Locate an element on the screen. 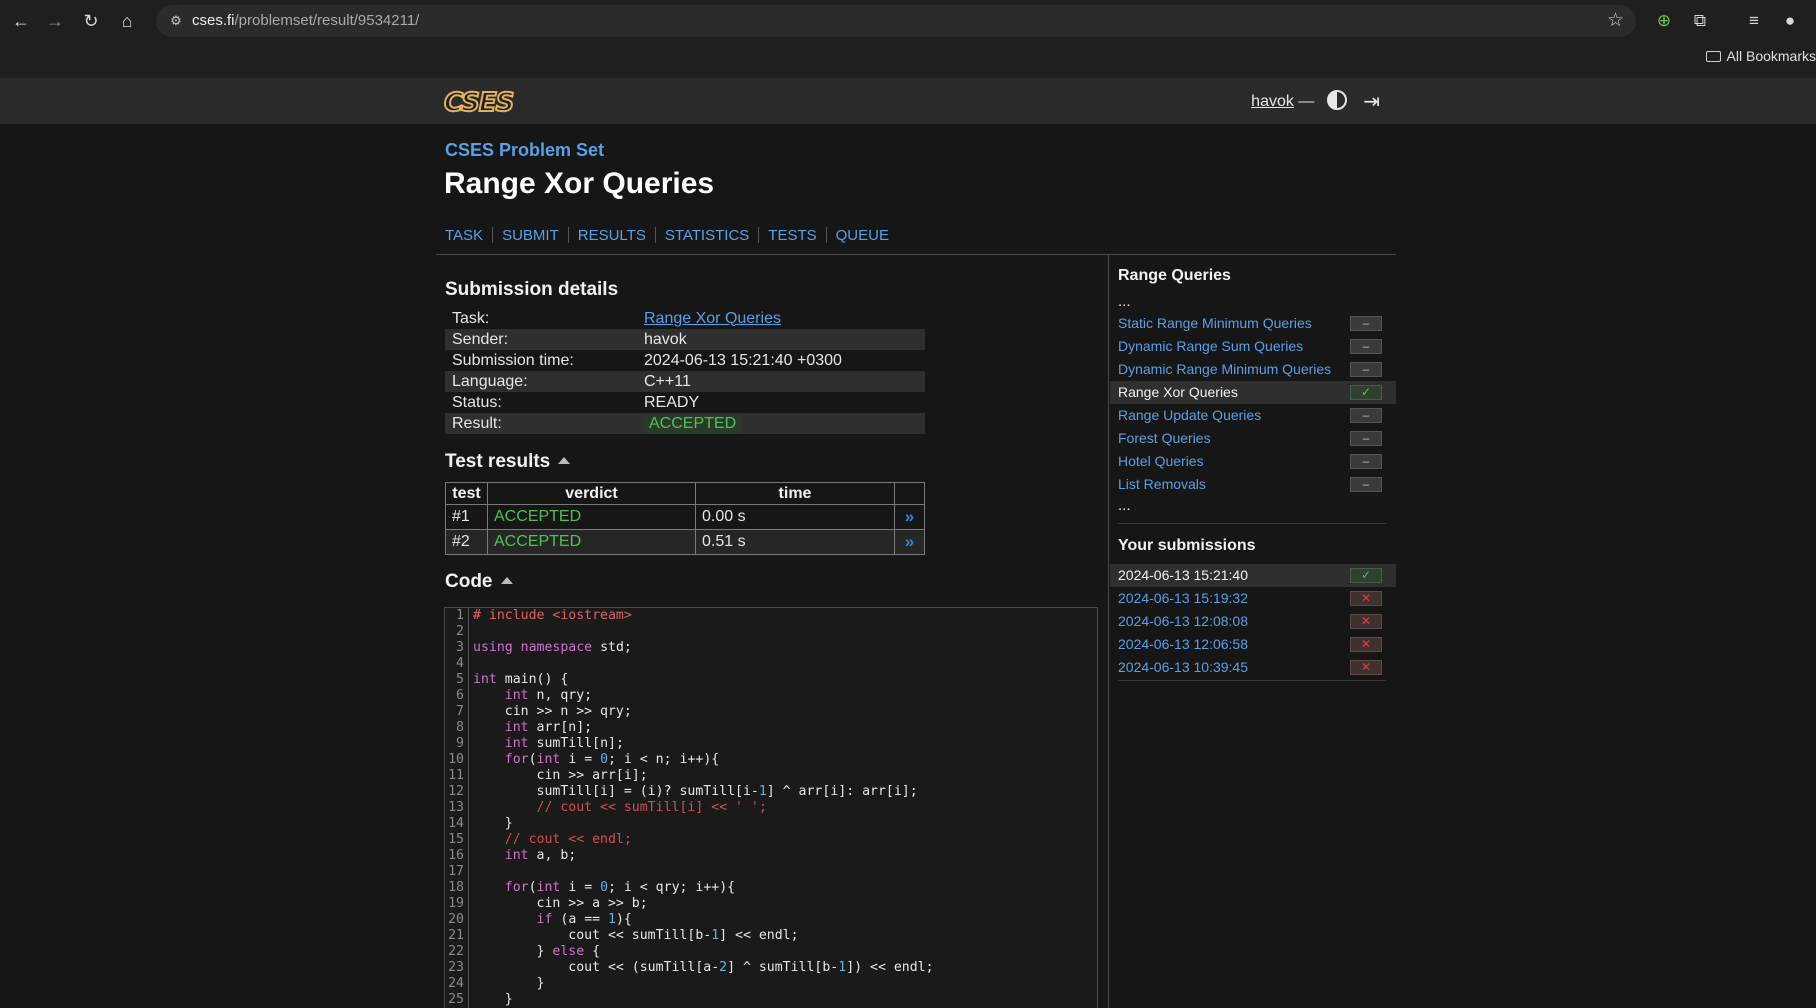  page-title: Range Xor Queries is located at coordinates (579, 183).